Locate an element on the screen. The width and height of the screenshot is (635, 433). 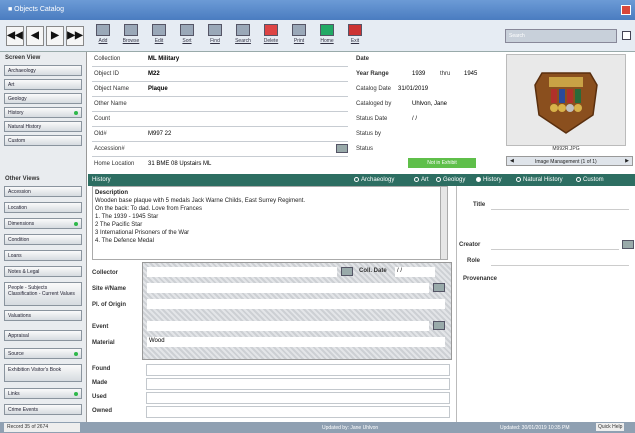
accession-field is located at coordinates (240, 150).